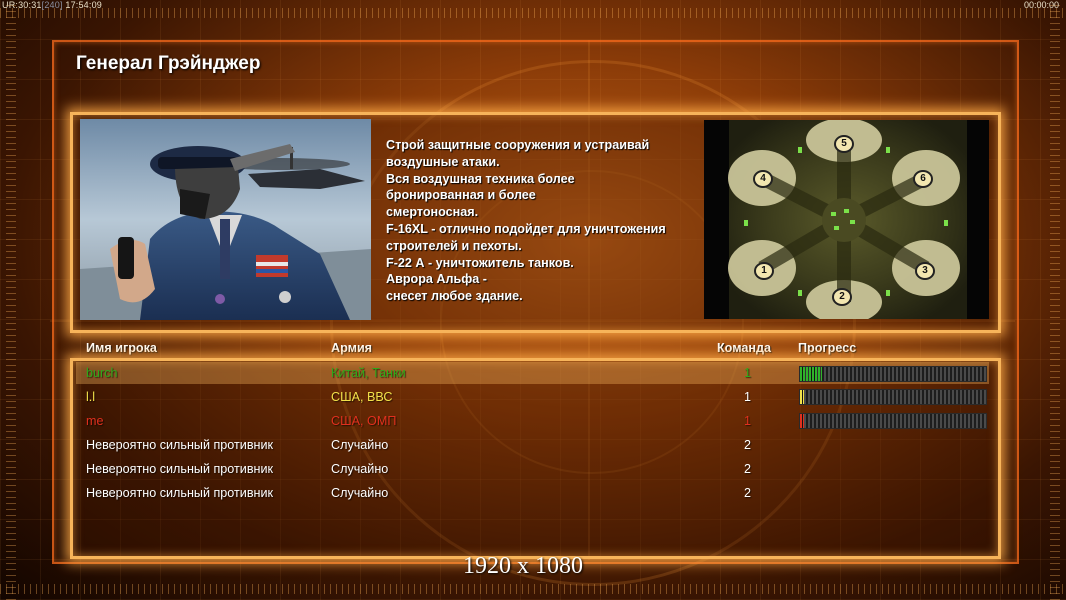  What do you see at coordinates (168, 63) in the screenshot?
I see `general-title: Генерал Грэйнджер` at bounding box center [168, 63].